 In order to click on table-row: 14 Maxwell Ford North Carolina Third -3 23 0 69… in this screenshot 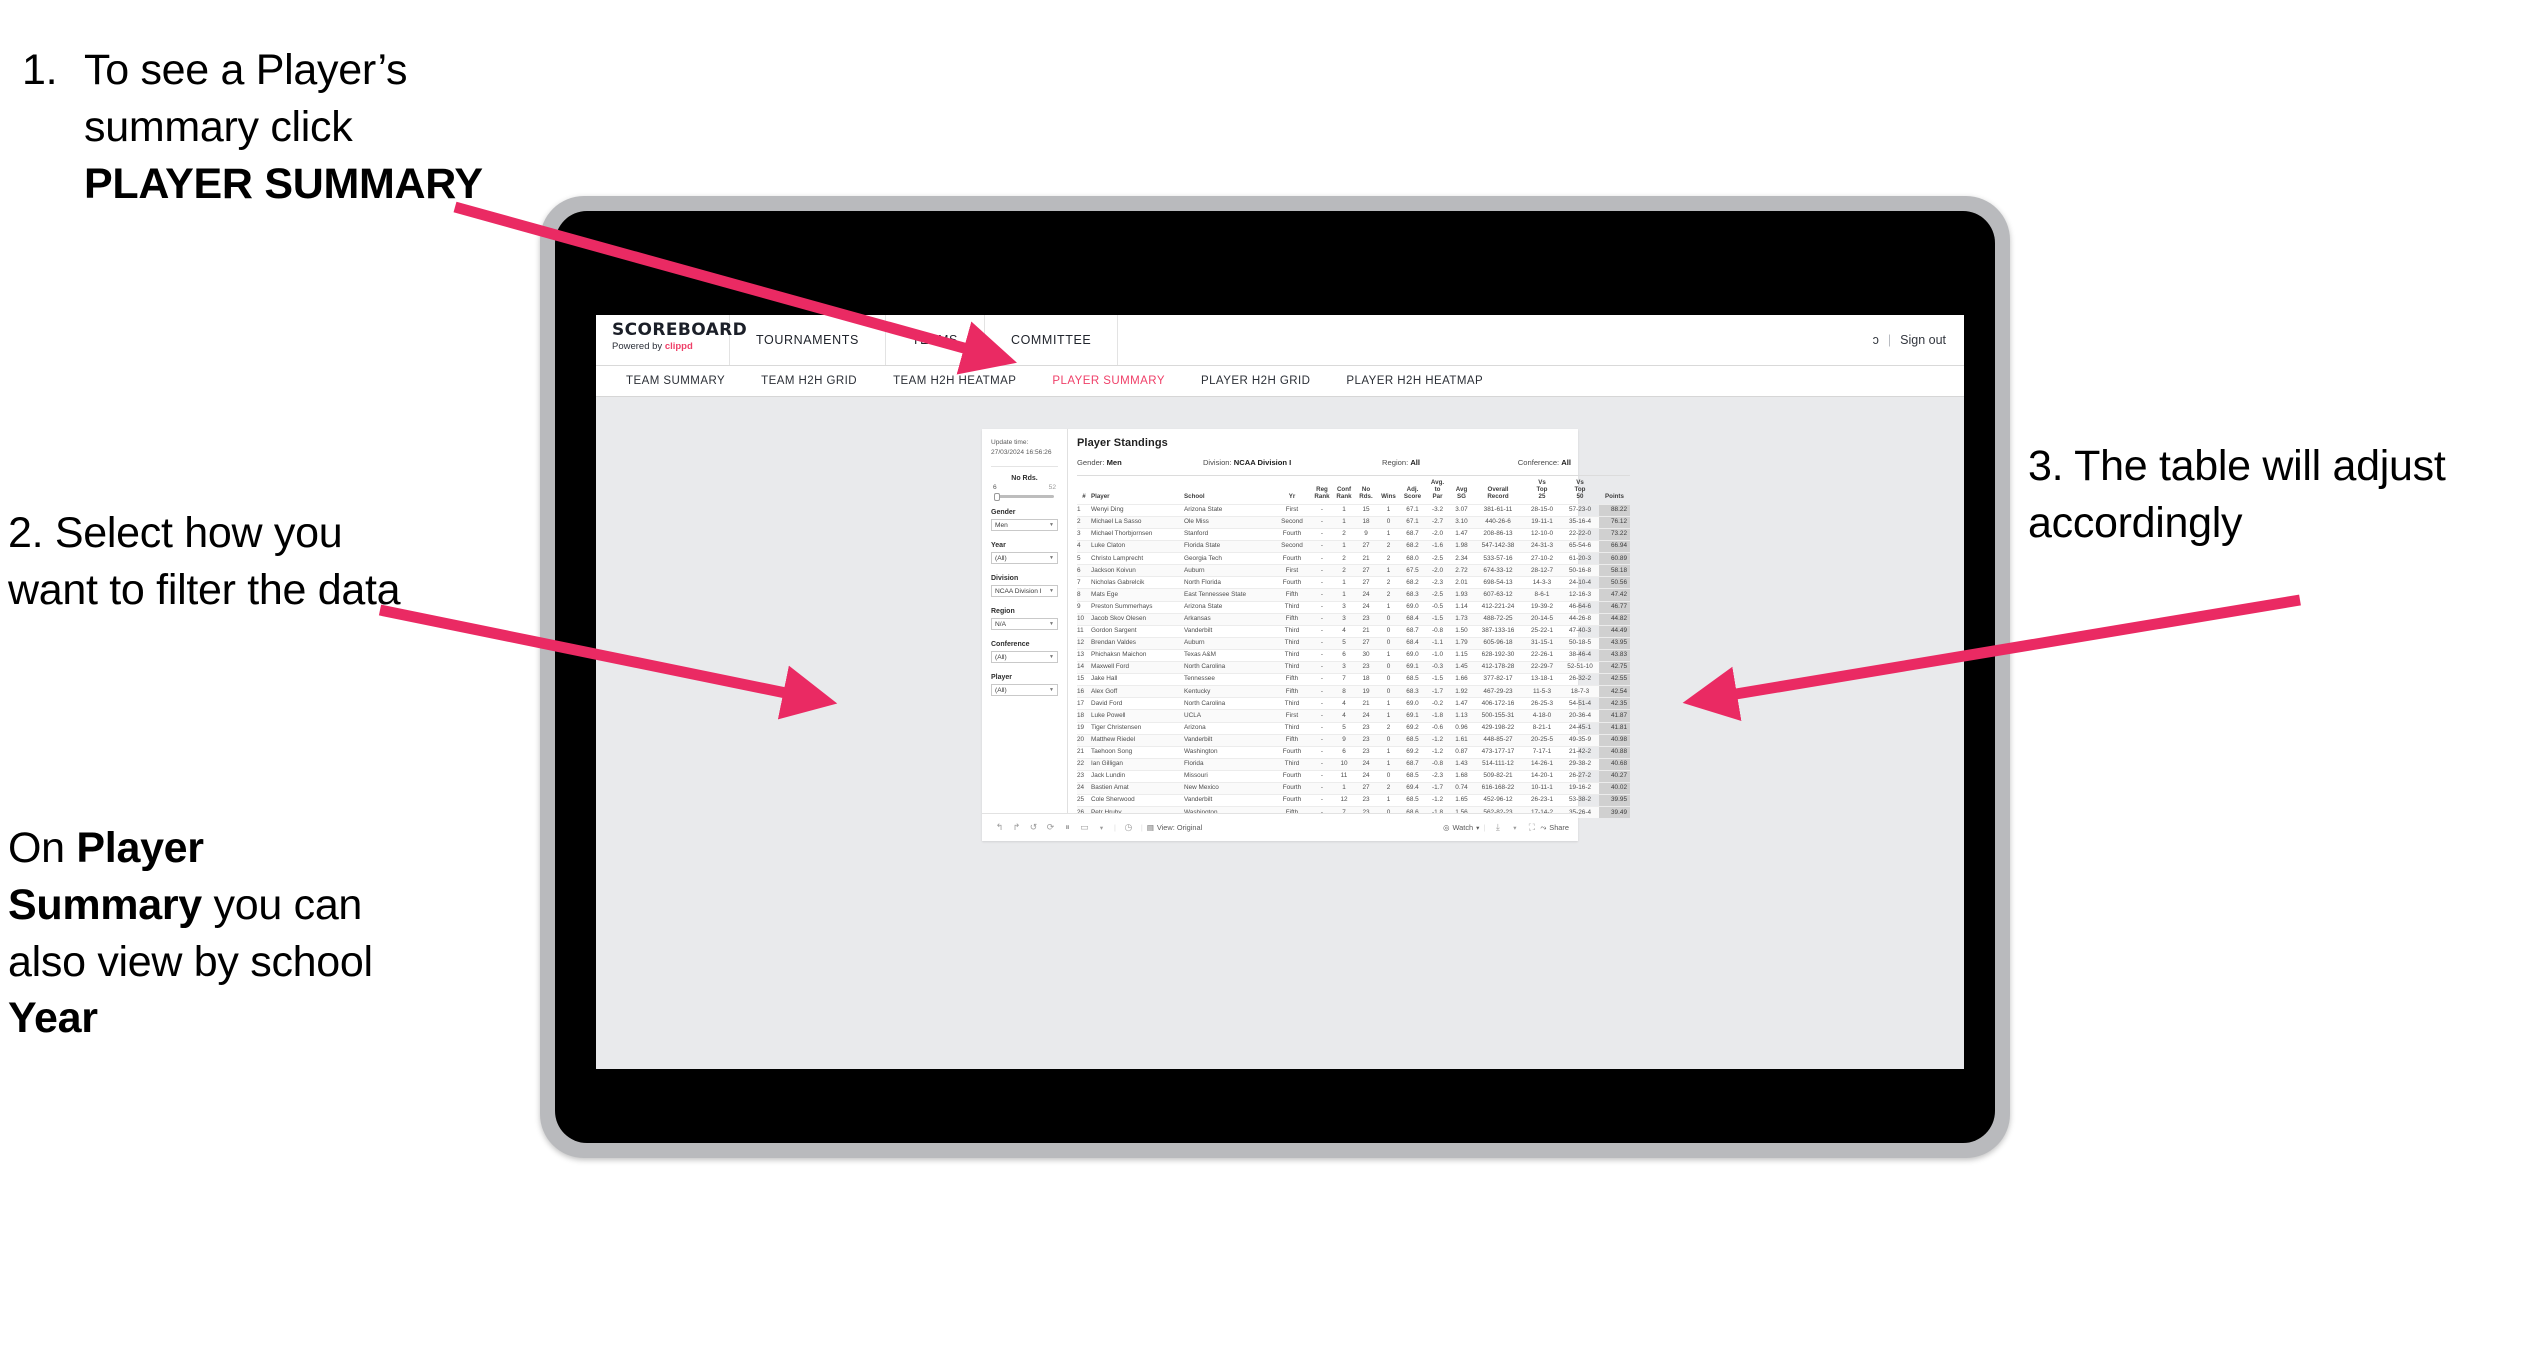, I will do `click(1353, 667)`.